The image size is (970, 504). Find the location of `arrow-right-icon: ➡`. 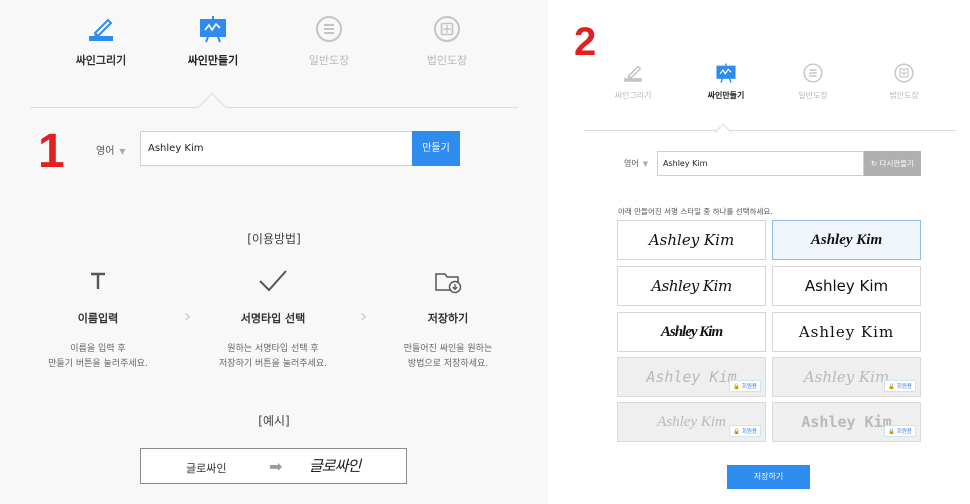

arrow-right-icon: ➡ is located at coordinates (276, 466).